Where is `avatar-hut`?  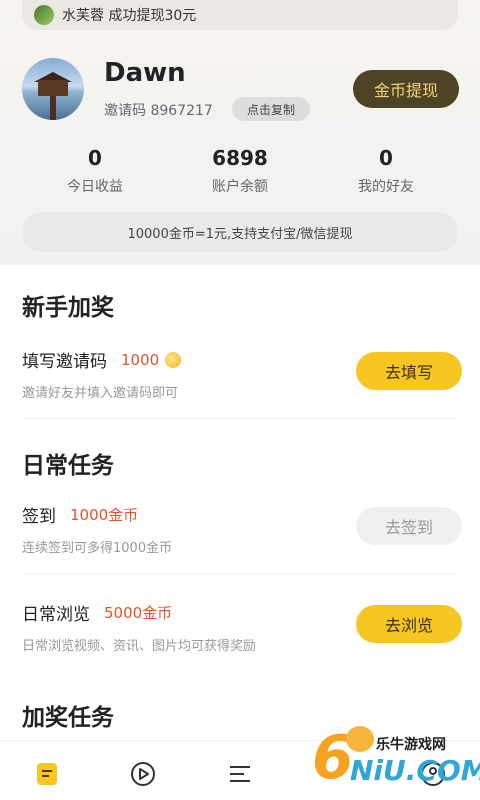 avatar-hut is located at coordinates (53, 88).